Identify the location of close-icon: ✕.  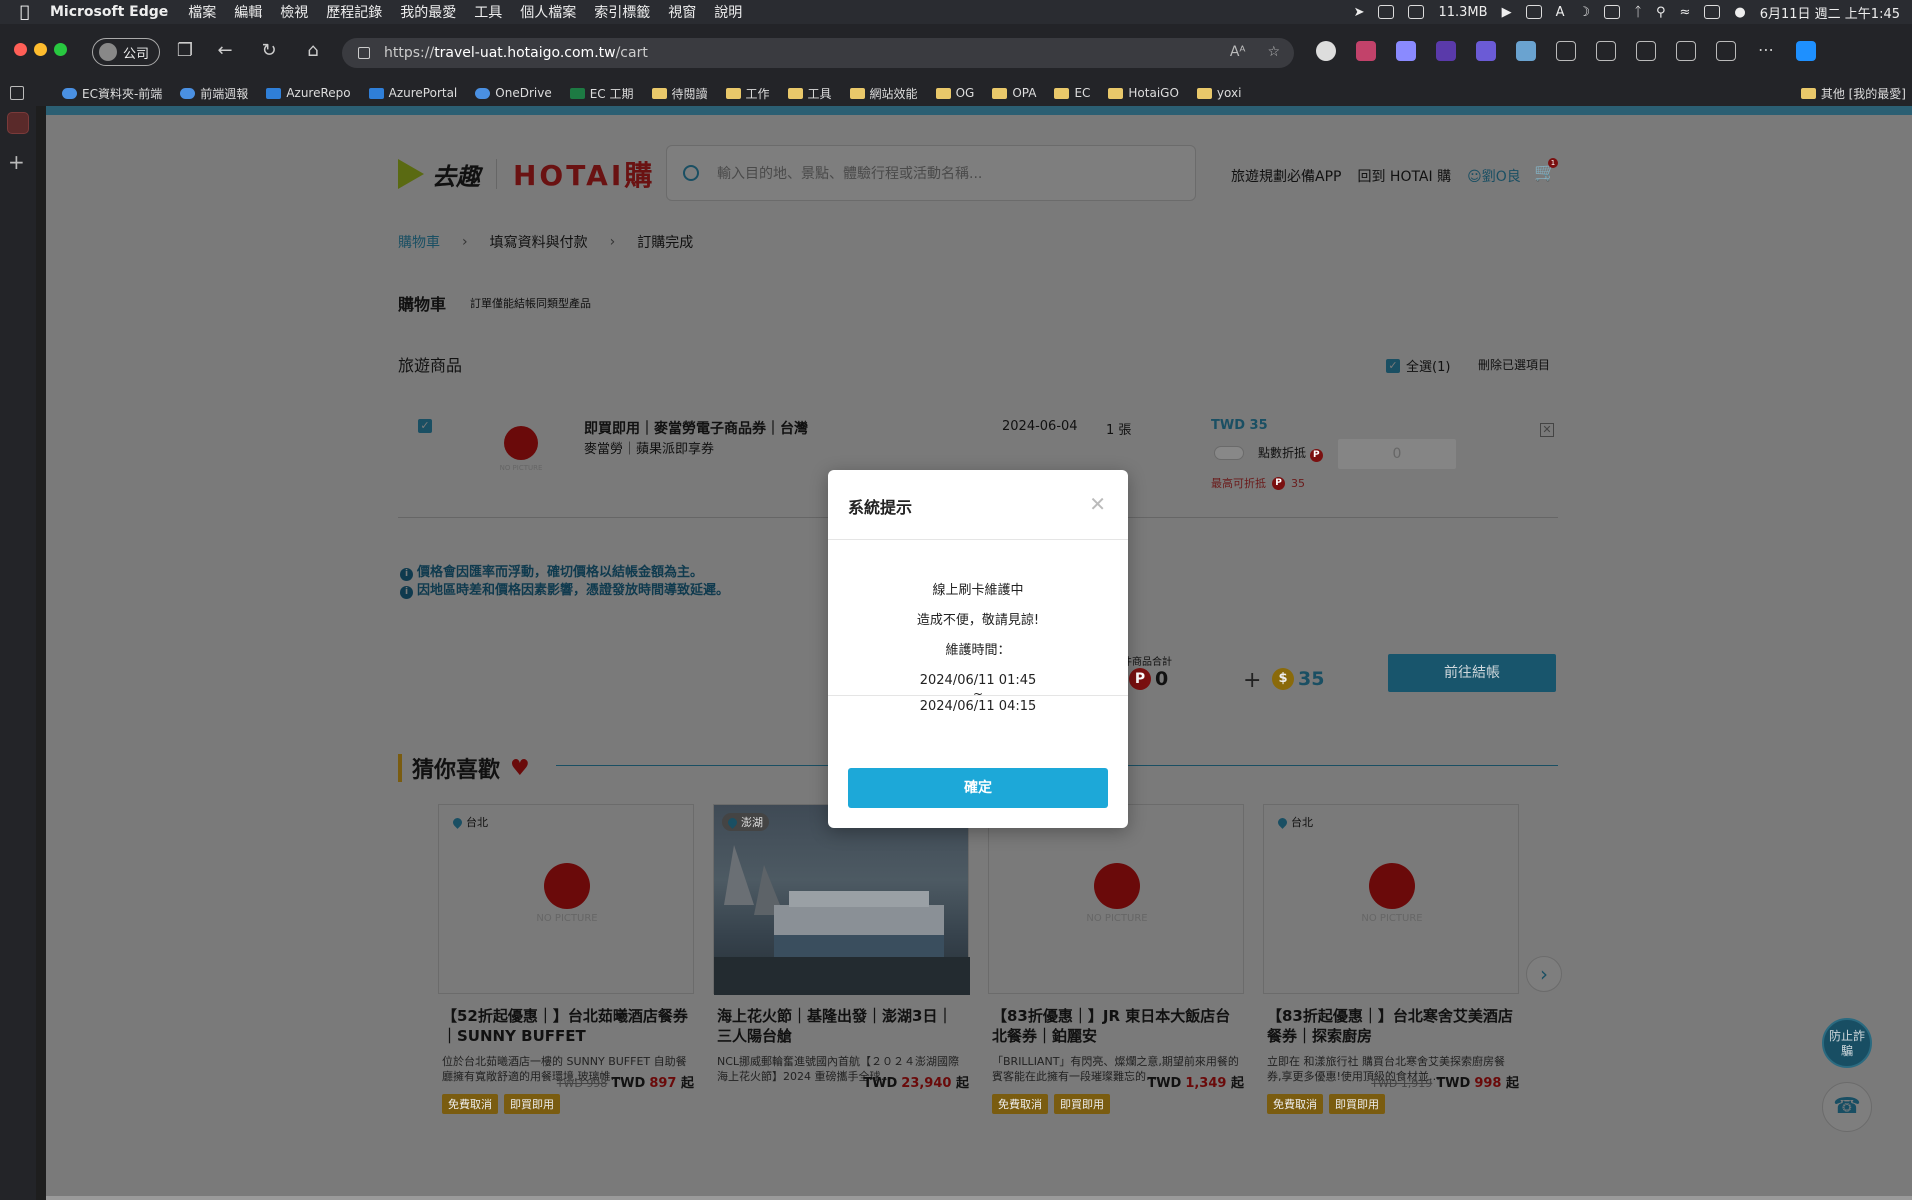
(1097, 504).